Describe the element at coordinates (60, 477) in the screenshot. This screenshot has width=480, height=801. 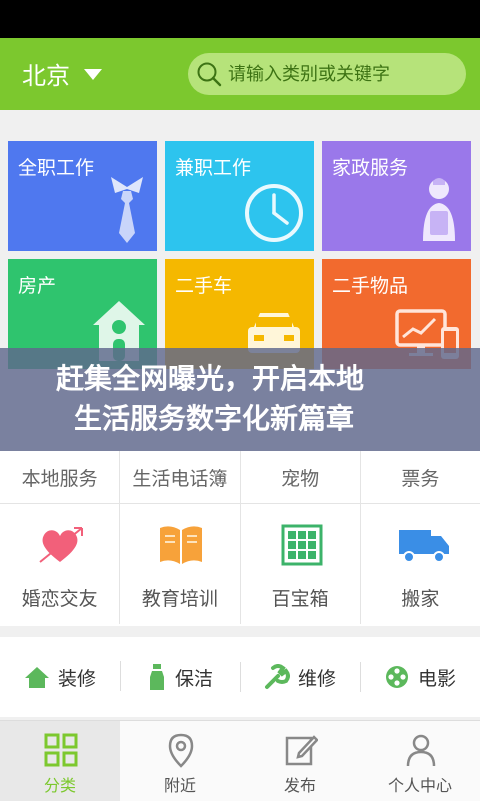
I see `category-local-services: 本地服务` at that location.